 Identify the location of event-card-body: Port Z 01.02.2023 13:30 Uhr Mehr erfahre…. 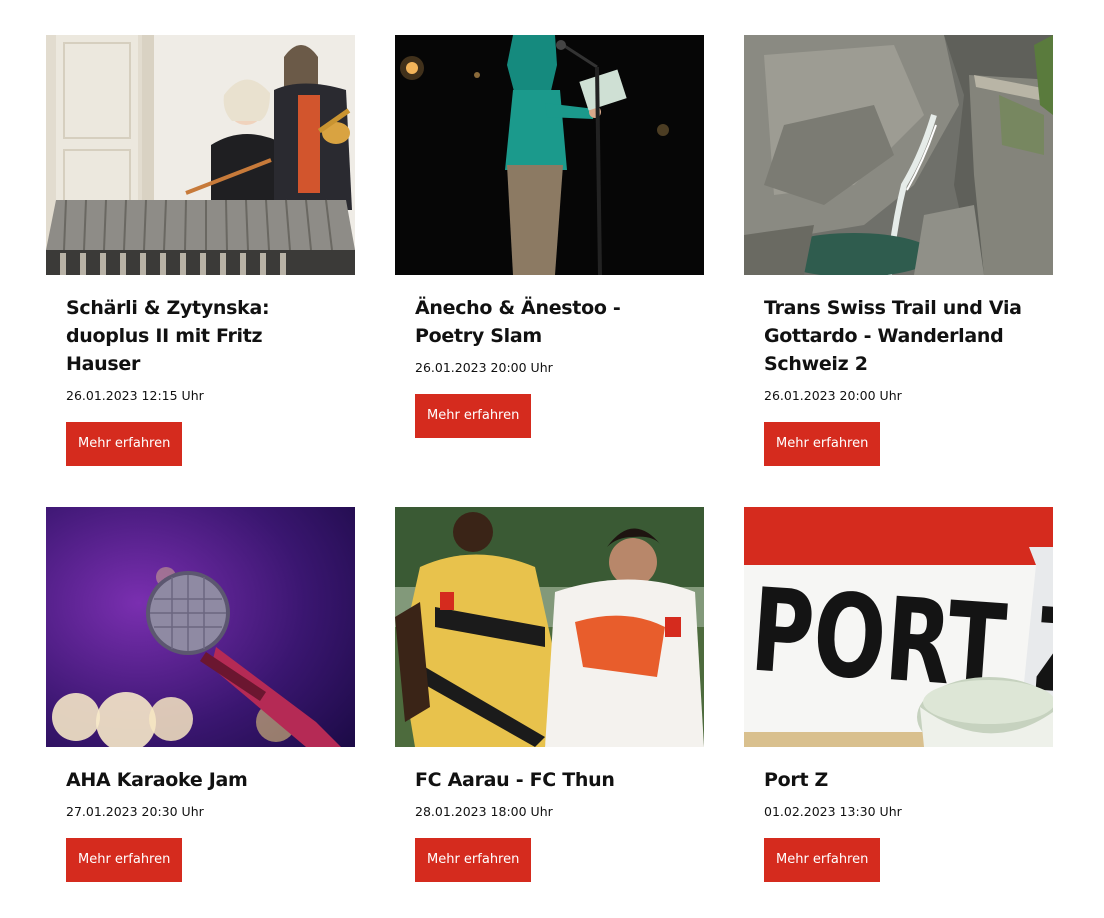
(900, 824).